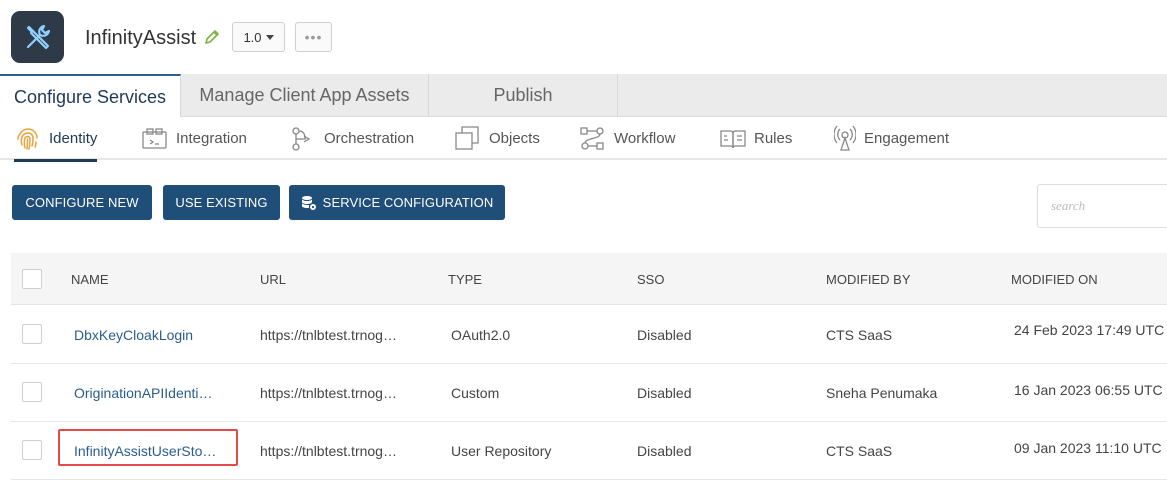  What do you see at coordinates (523, 95) in the screenshot?
I see `tab-publish: Publish` at bounding box center [523, 95].